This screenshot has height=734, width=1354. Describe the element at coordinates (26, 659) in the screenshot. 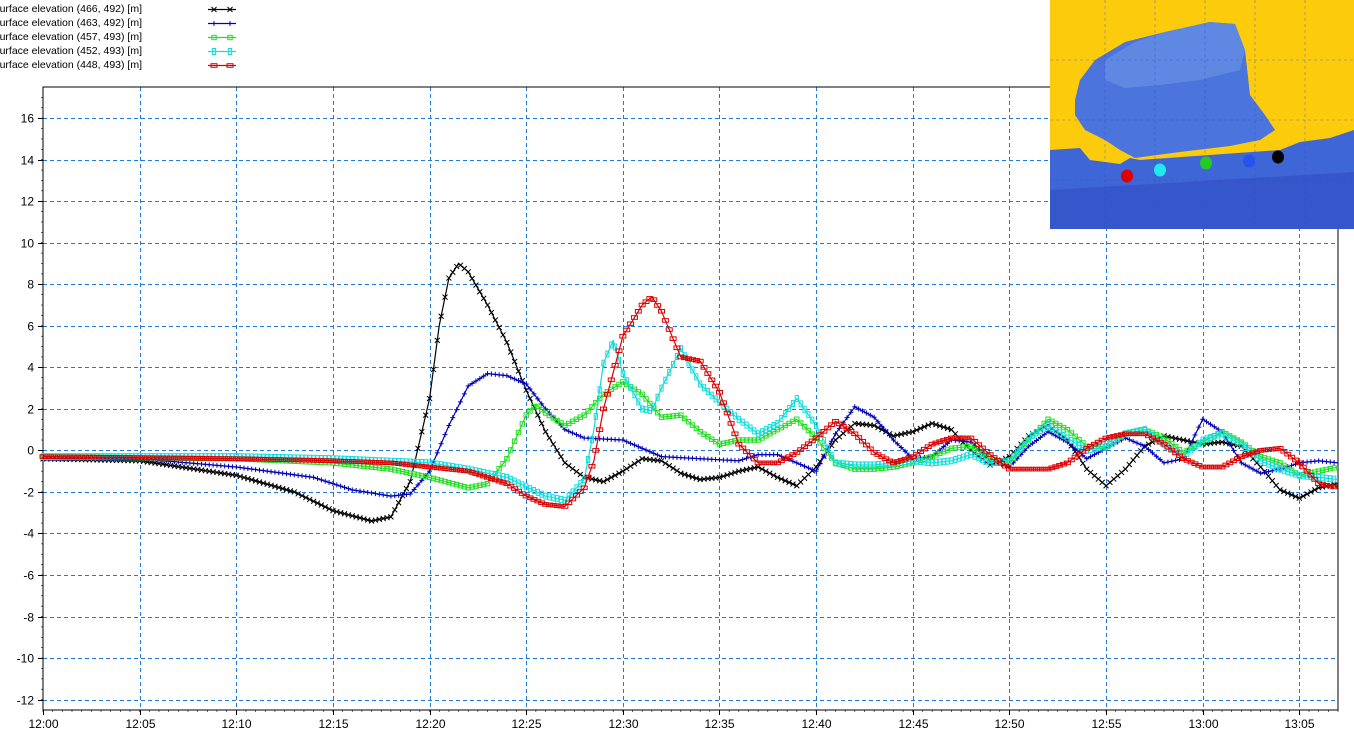

I see `y-tick-label: -10` at that location.